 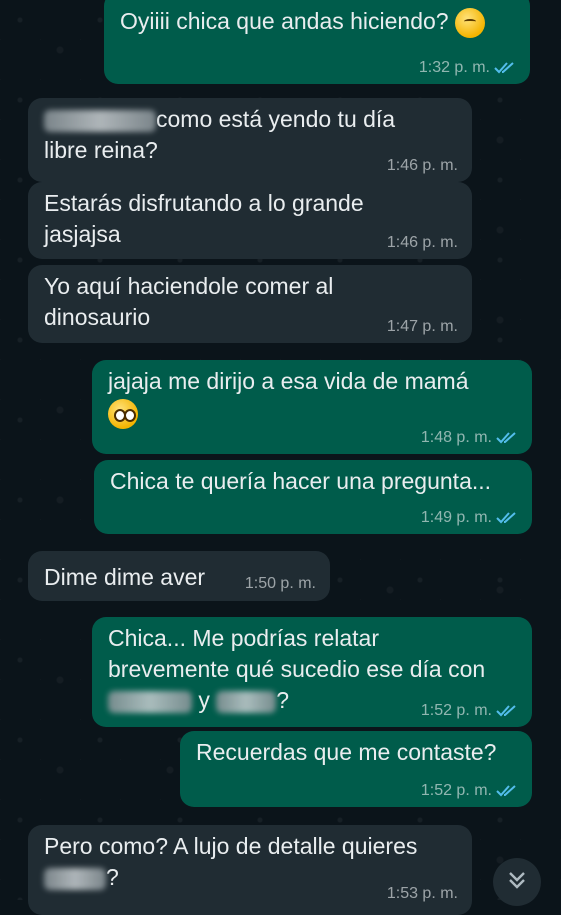 What do you see at coordinates (454, 67) in the screenshot?
I see `message-time: 1:32 p. m.` at bounding box center [454, 67].